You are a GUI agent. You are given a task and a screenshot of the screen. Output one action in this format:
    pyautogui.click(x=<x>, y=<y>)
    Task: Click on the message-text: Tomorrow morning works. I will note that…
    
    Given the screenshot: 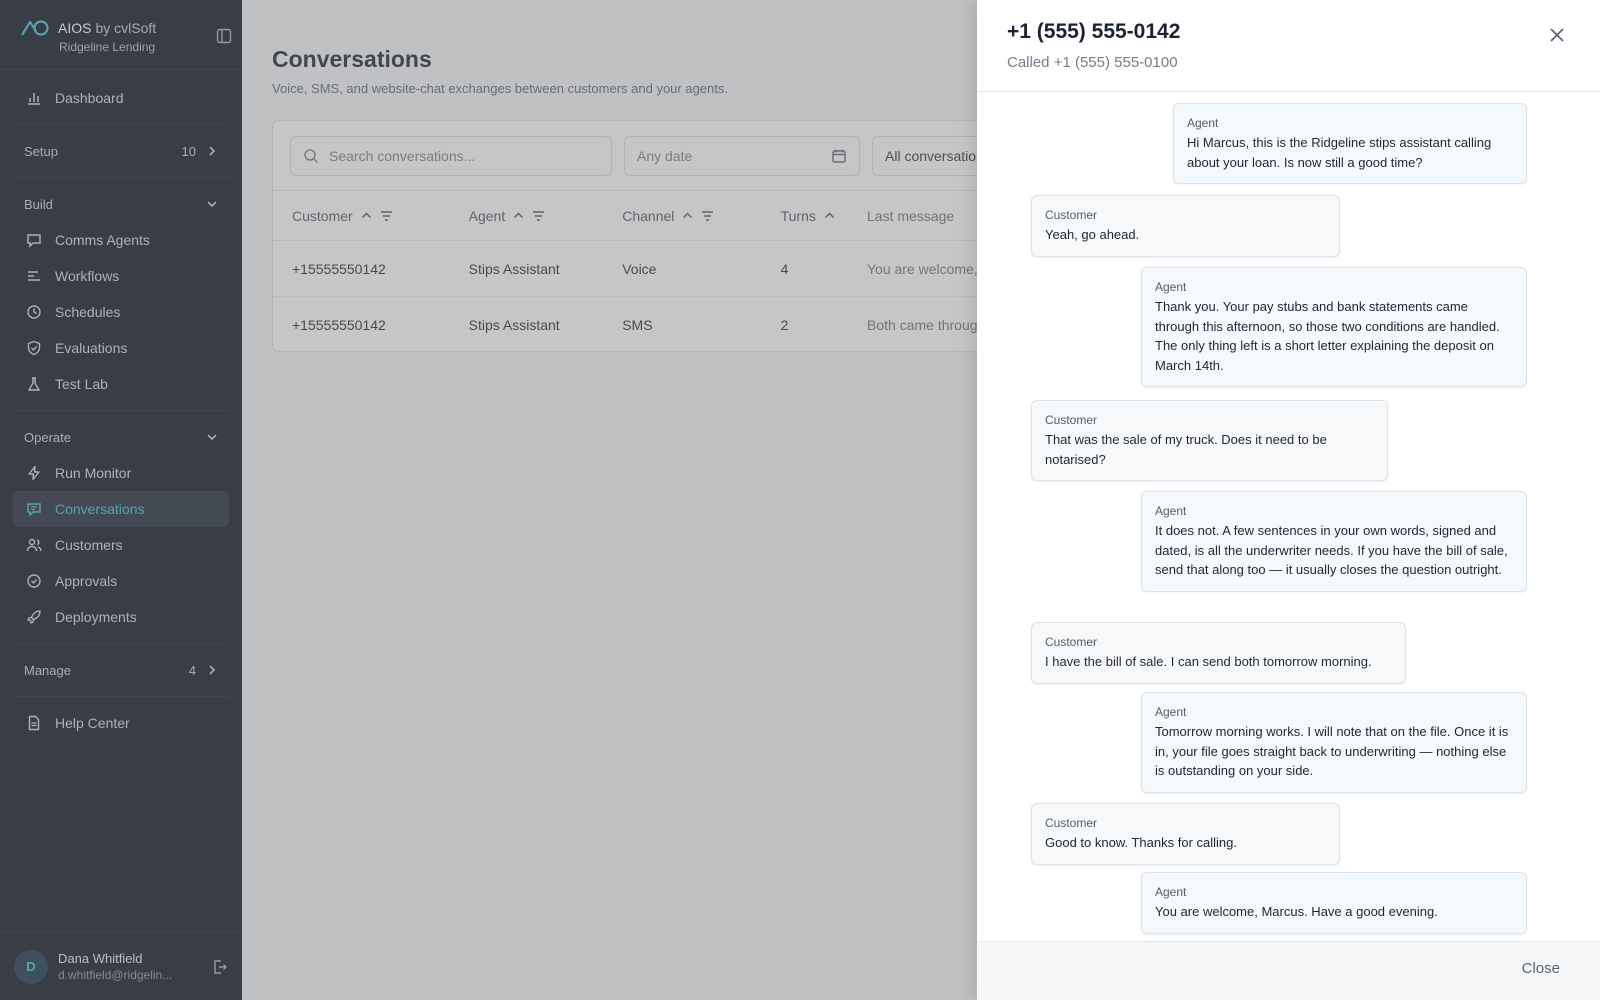 What is the action you would take?
    pyautogui.click(x=1332, y=751)
    